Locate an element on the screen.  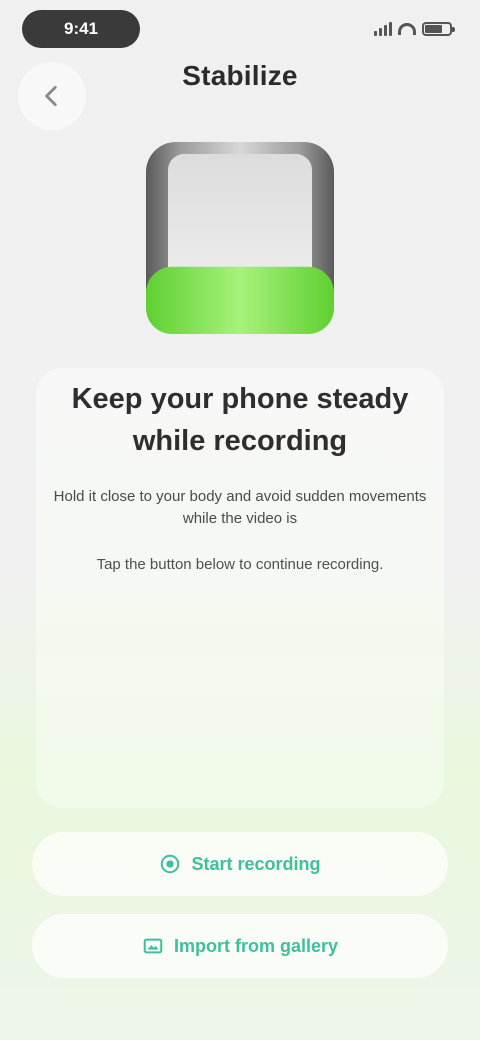
headline: Keep your phone steady while recording is located at coordinates (240, 420).